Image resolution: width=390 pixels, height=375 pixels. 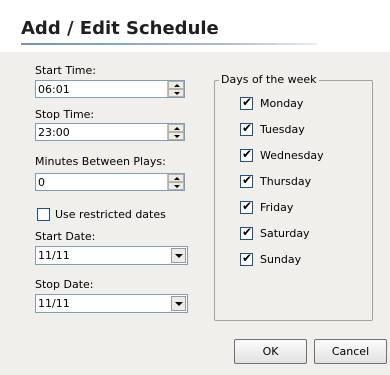 I want to click on minutes-between-down-button, so click(x=176, y=186).